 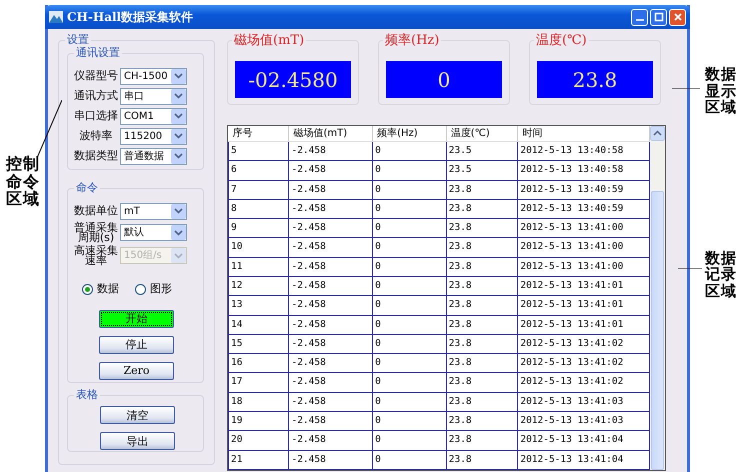 I want to click on window-title: CH-Hall数据采集软件, so click(x=130, y=17).